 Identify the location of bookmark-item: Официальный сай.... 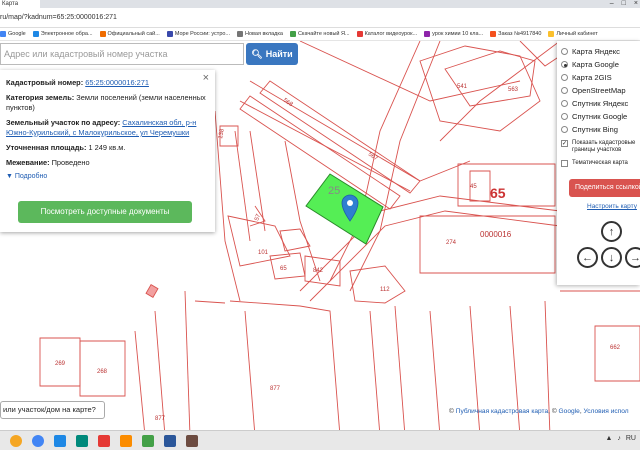
(129, 34).